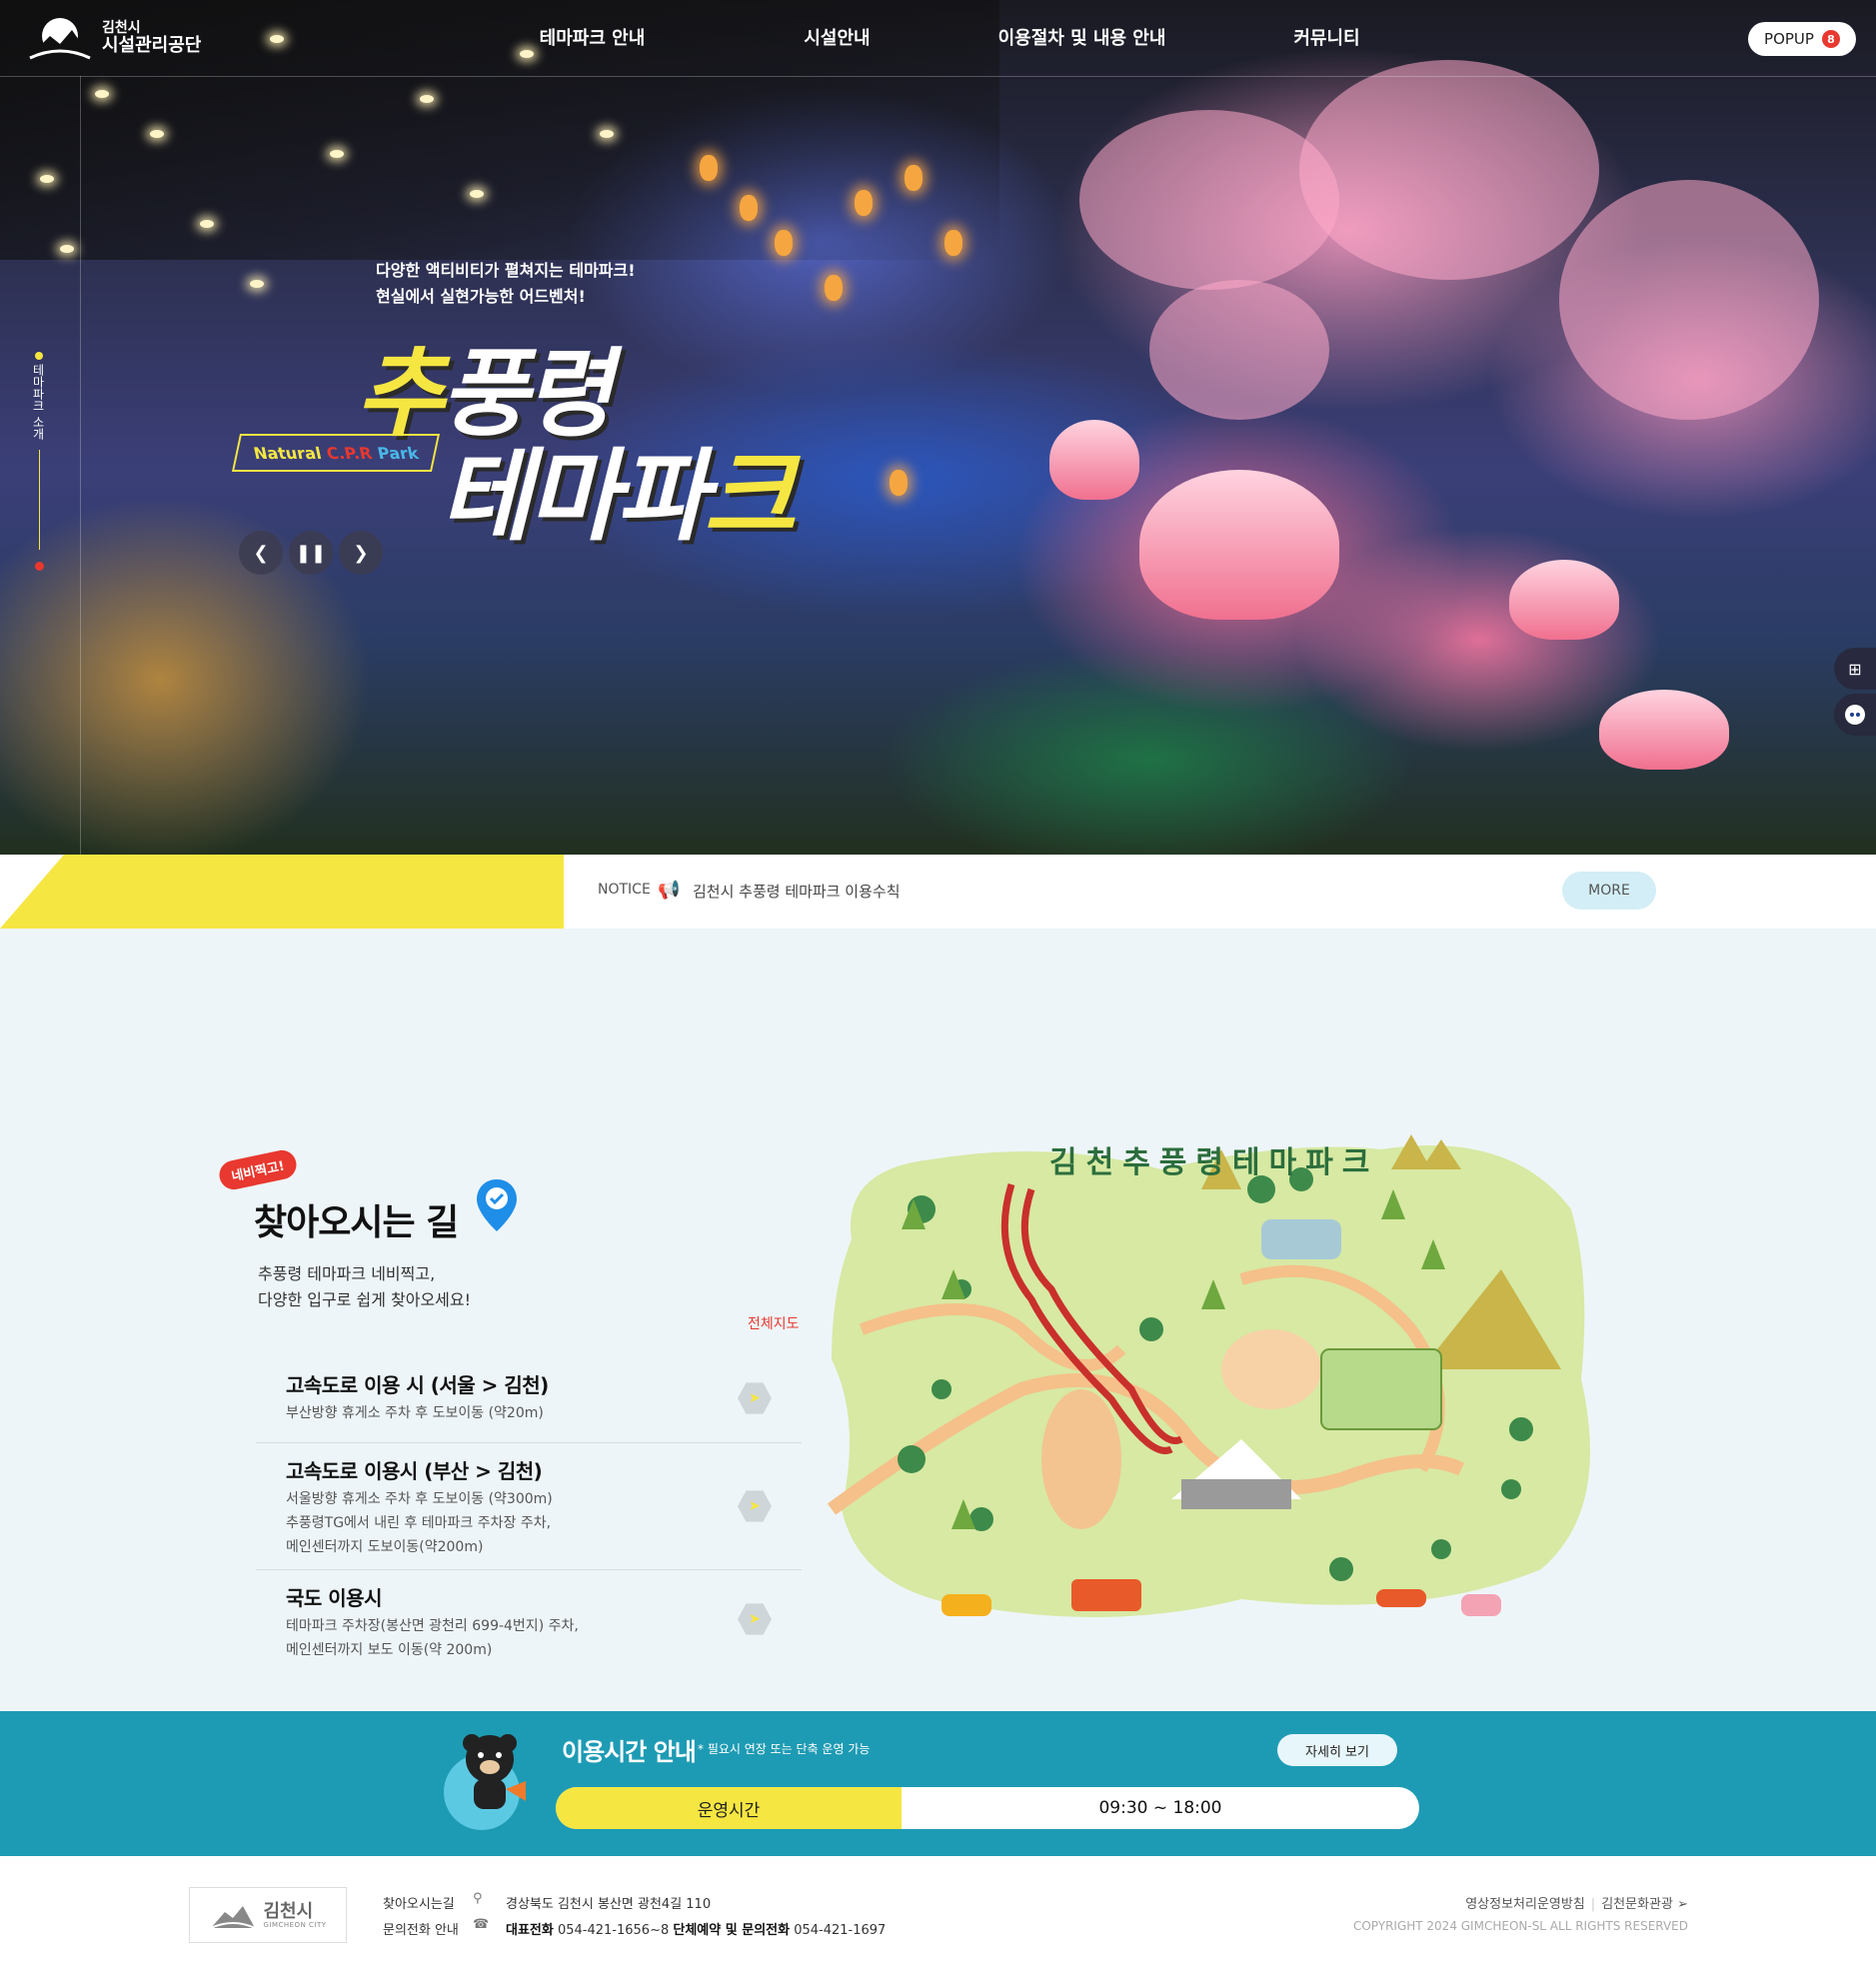 The width and height of the screenshot is (1876, 1974). I want to click on popup-count-badge: 8, so click(1830, 39).